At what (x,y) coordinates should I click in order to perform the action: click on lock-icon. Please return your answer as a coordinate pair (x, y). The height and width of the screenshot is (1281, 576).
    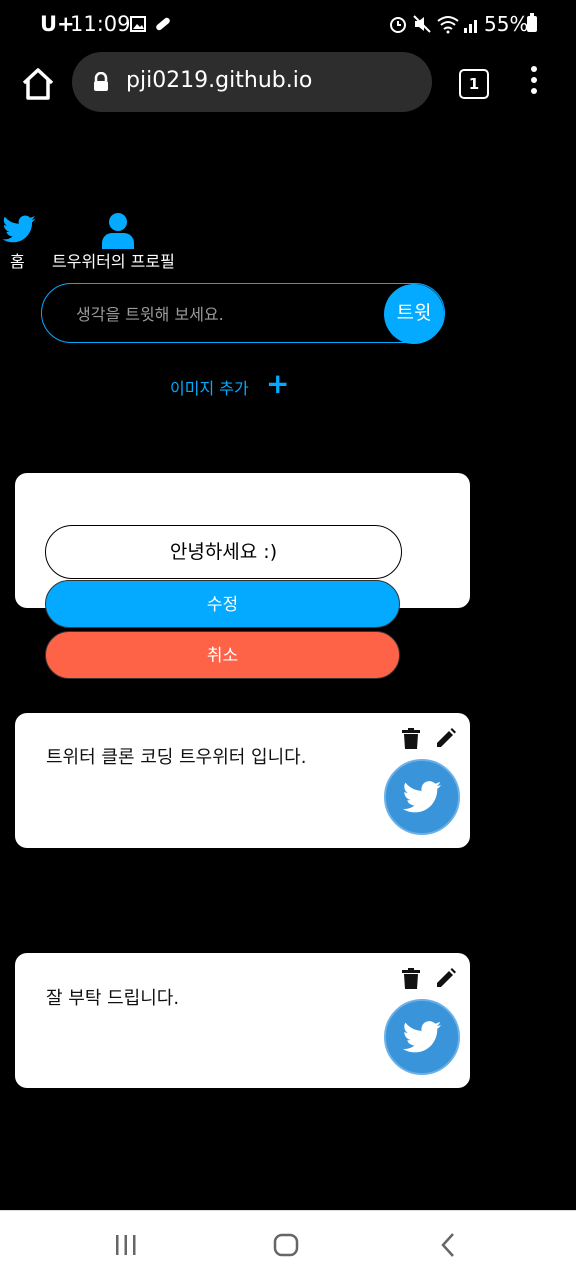
    Looking at the image, I should click on (101, 81).